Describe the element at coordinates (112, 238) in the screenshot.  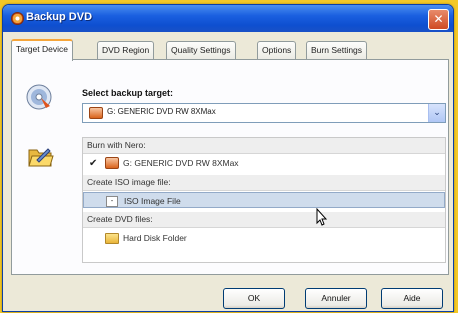
I see `folder-icon` at that location.